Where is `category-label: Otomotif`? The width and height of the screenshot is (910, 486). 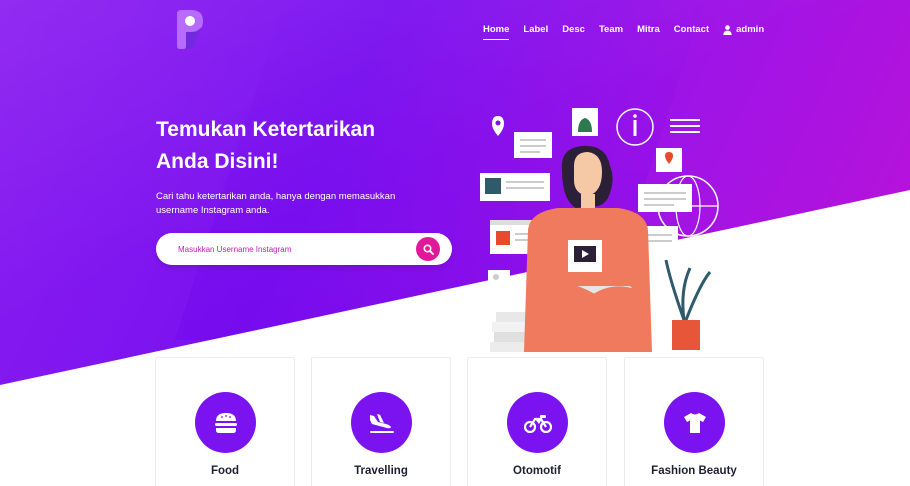 category-label: Otomotif is located at coordinates (537, 471).